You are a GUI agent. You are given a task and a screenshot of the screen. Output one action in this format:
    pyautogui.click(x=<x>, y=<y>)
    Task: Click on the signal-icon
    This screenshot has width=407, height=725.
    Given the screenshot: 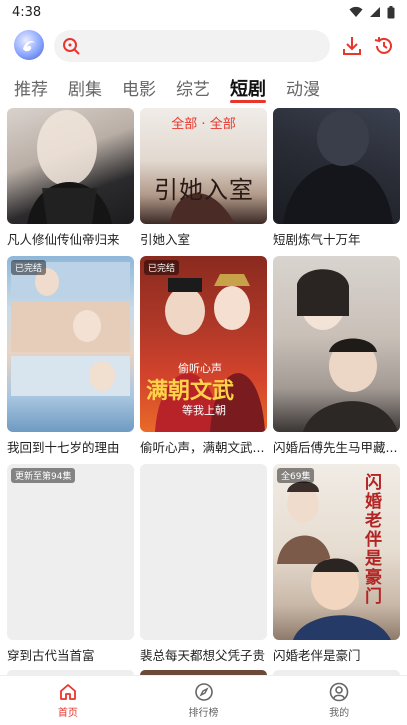 What is the action you would take?
    pyautogui.click(x=375, y=12)
    